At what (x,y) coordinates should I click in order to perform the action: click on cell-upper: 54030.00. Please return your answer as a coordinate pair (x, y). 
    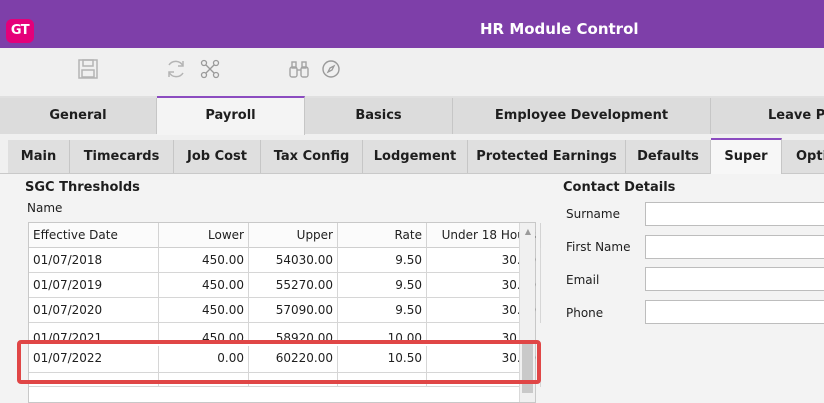
    Looking at the image, I should click on (293, 260).